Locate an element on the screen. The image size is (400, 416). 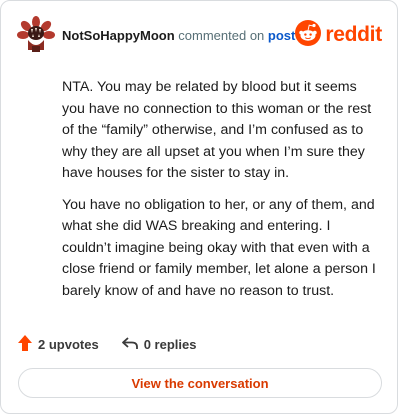
view-conversation-button: View the conversation is located at coordinates (200, 383).